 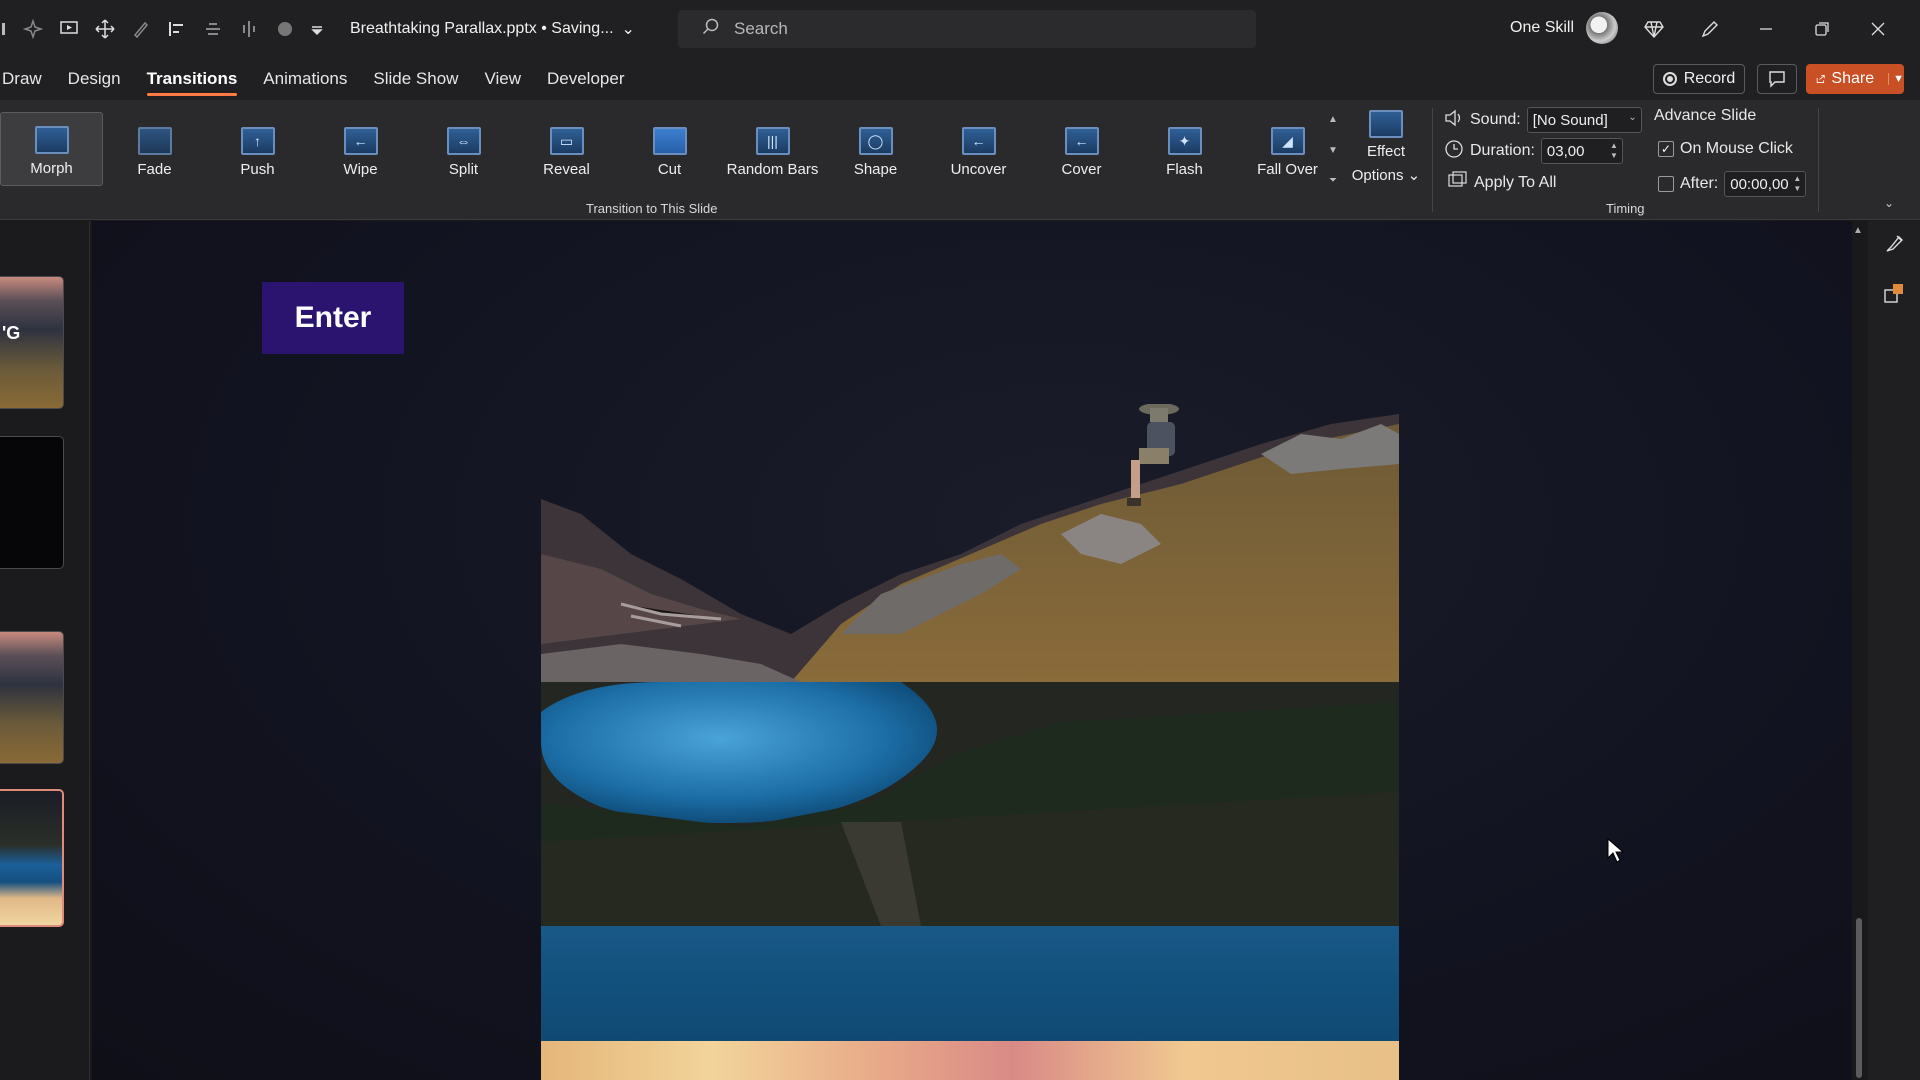 What do you see at coordinates (32, 342) in the screenshot?
I see `slide-thumbnail: 'G` at bounding box center [32, 342].